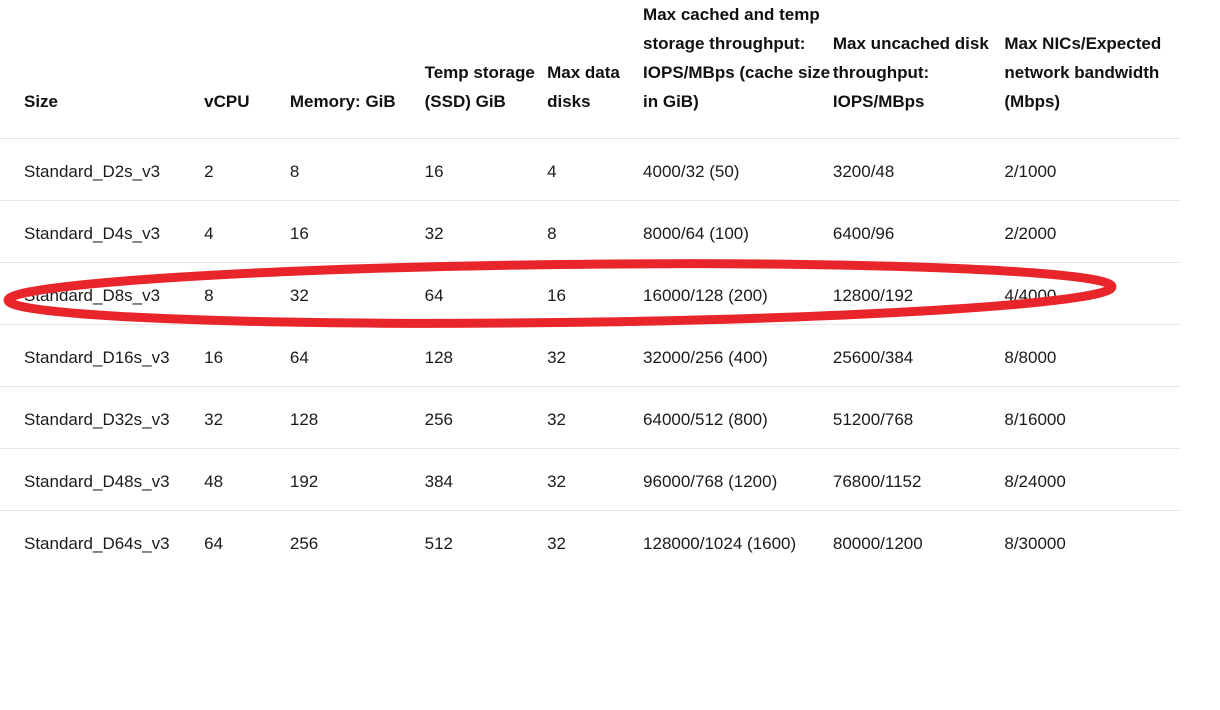 The width and height of the screenshot is (1220, 710). Describe the element at coordinates (438, 543) in the screenshot. I see `cell-temp-storage: 512` at that location.